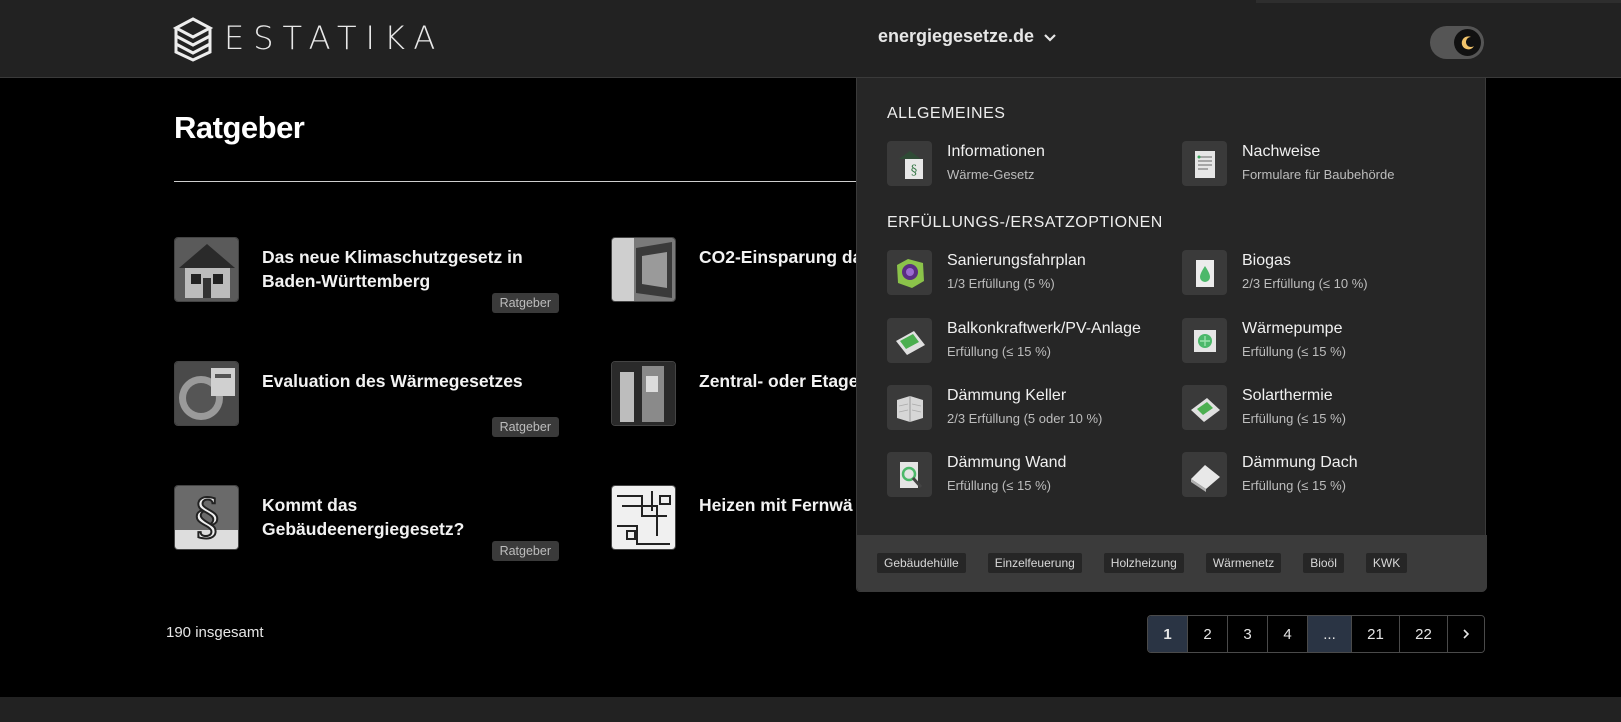  Describe the element at coordinates (1318, 174) in the screenshot. I see `menu-item-subtitle: Formulare für Baubehörde` at that location.